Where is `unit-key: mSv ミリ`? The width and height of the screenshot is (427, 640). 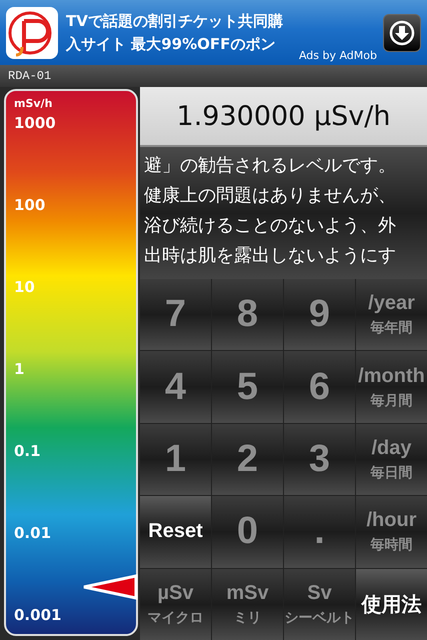
unit-key: mSv ミリ is located at coordinates (247, 604).